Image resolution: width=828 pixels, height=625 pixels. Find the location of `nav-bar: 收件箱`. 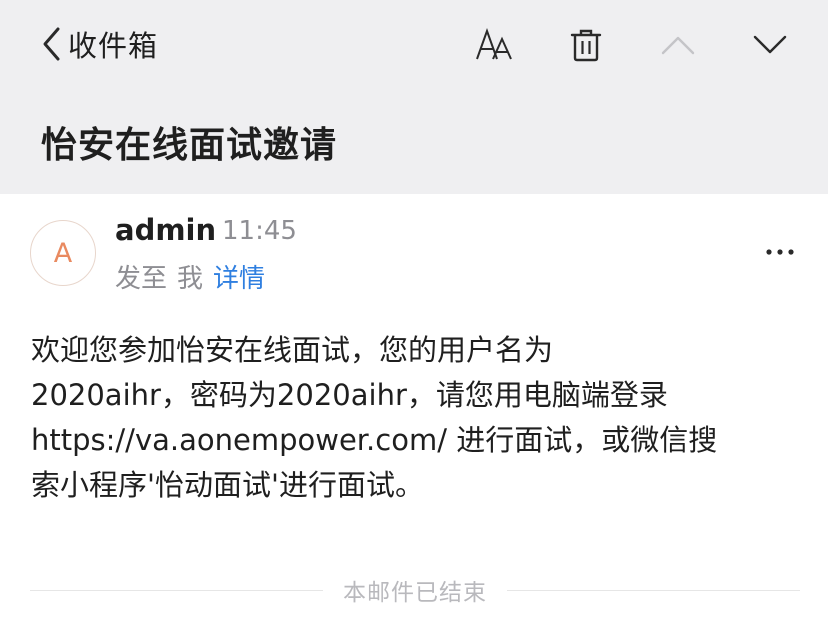

nav-bar: 收件箱 is located at coordinates (414, 45).